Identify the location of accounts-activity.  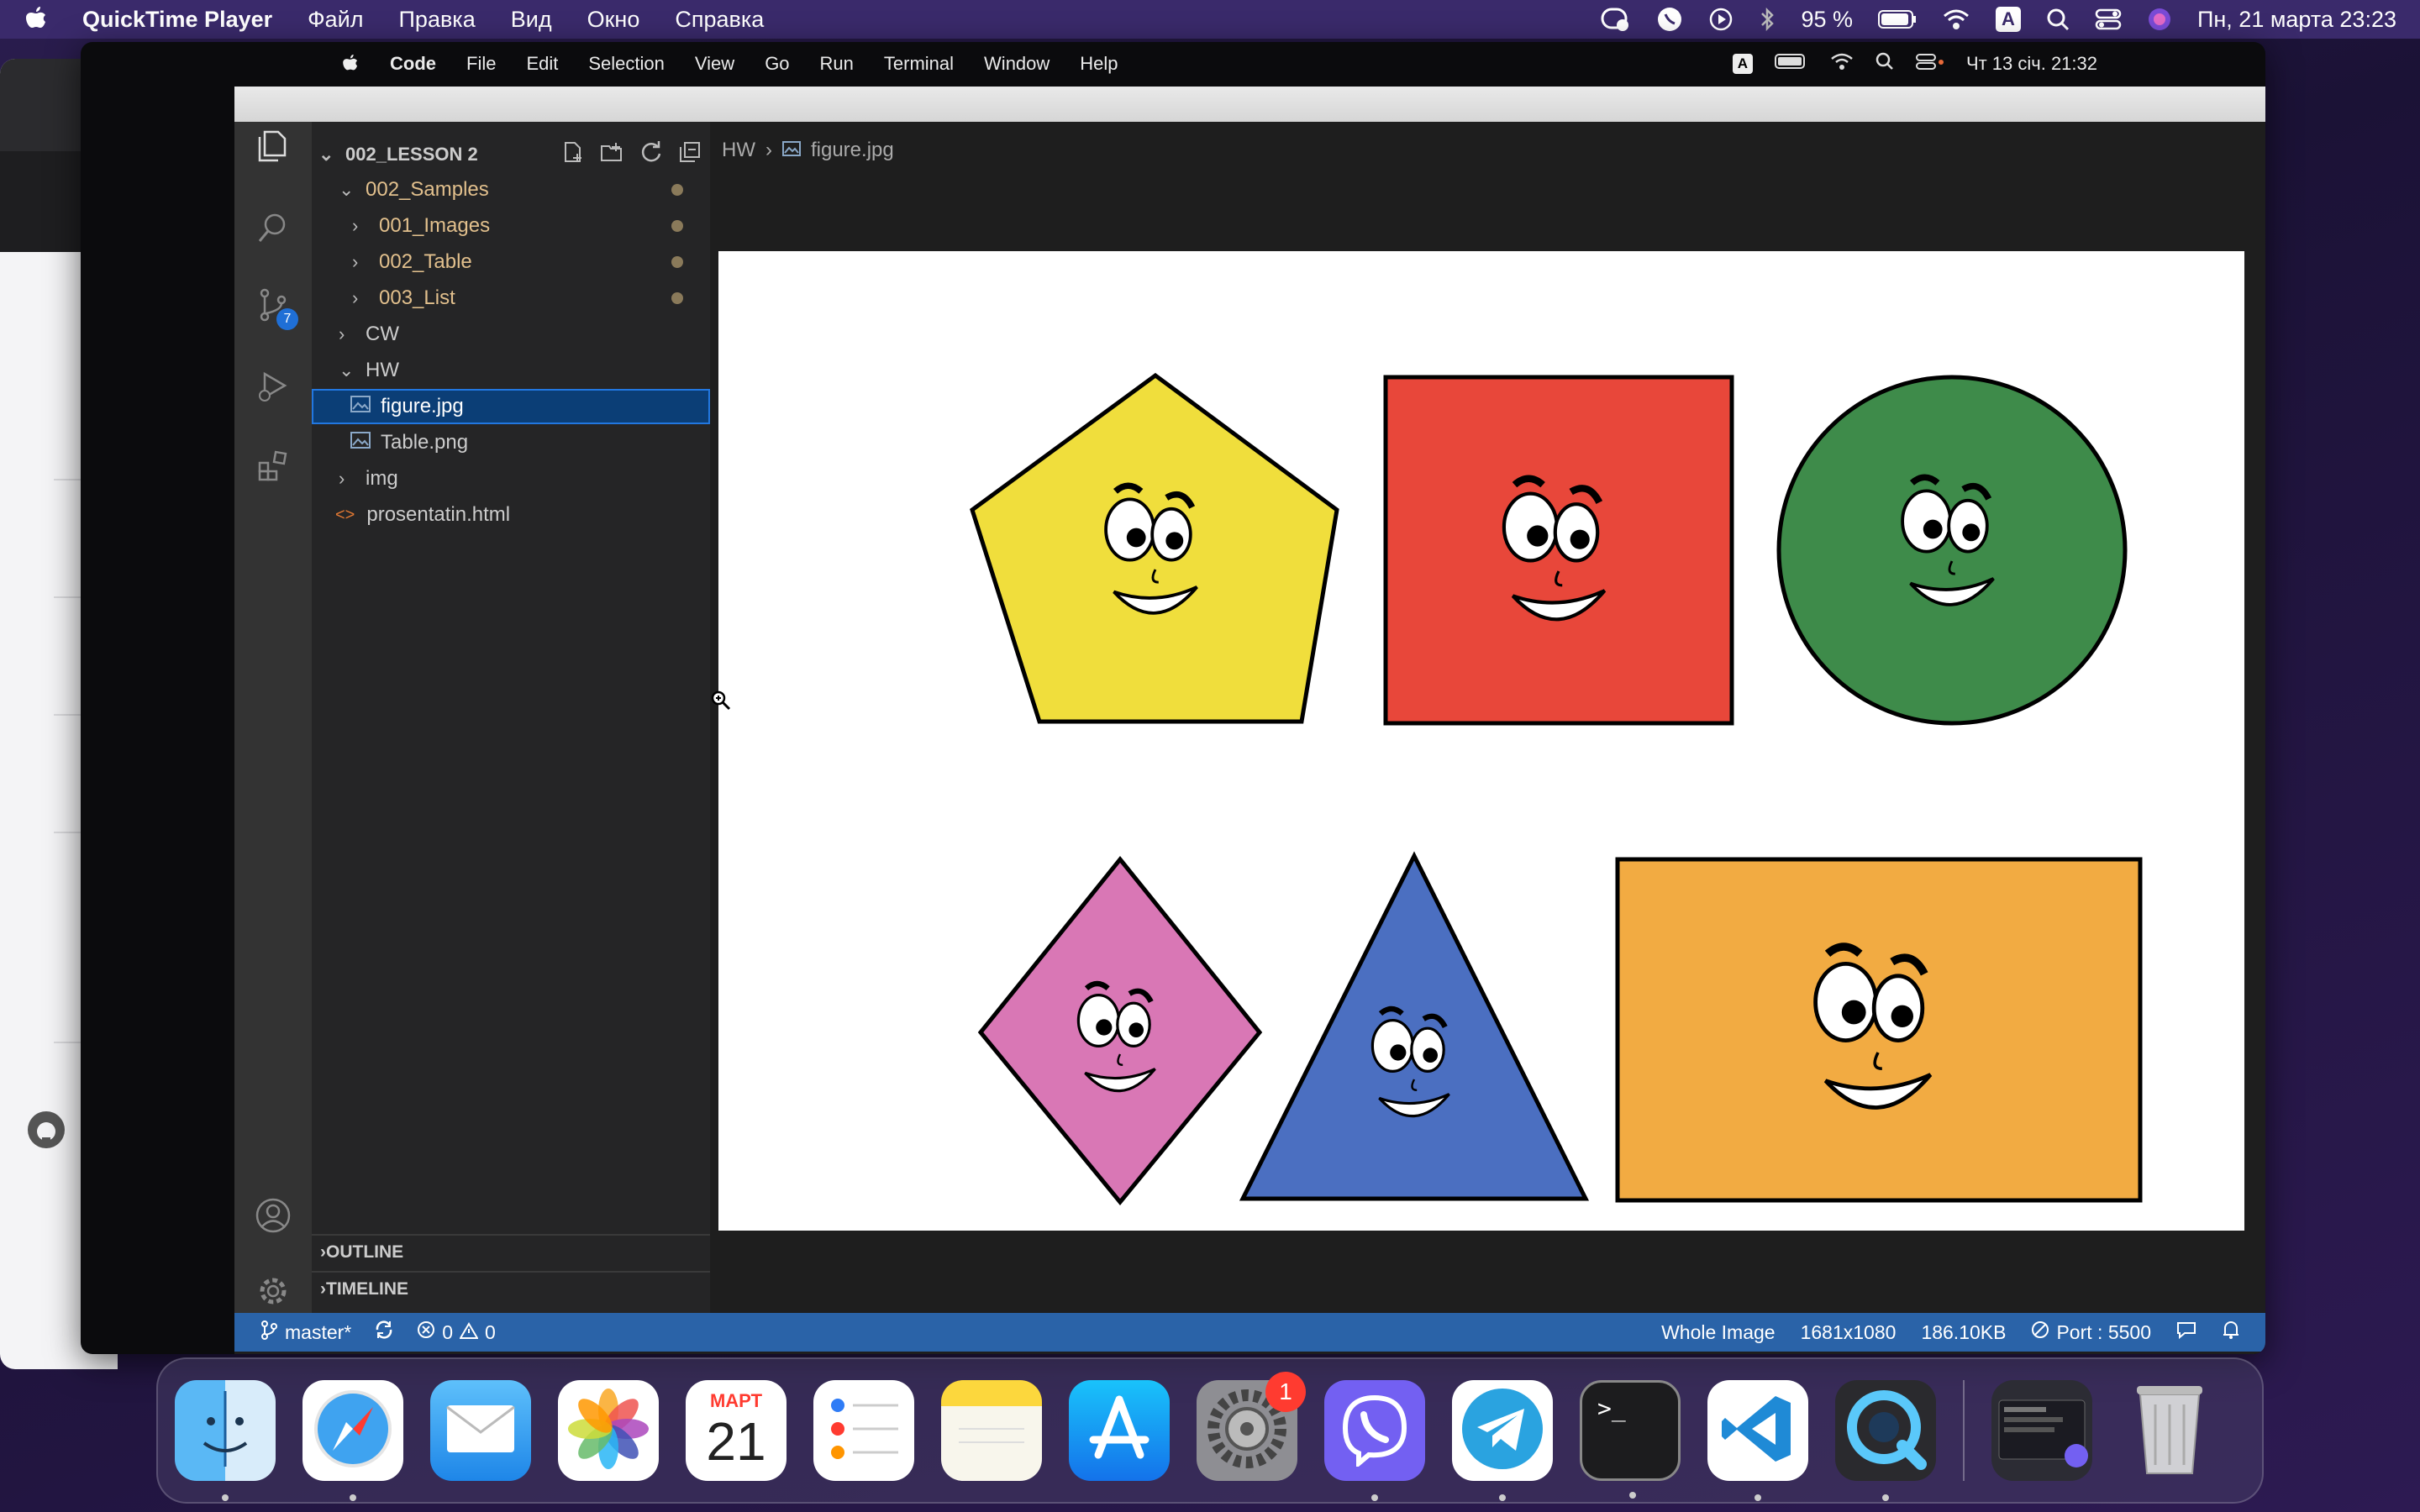
(273, 1217).